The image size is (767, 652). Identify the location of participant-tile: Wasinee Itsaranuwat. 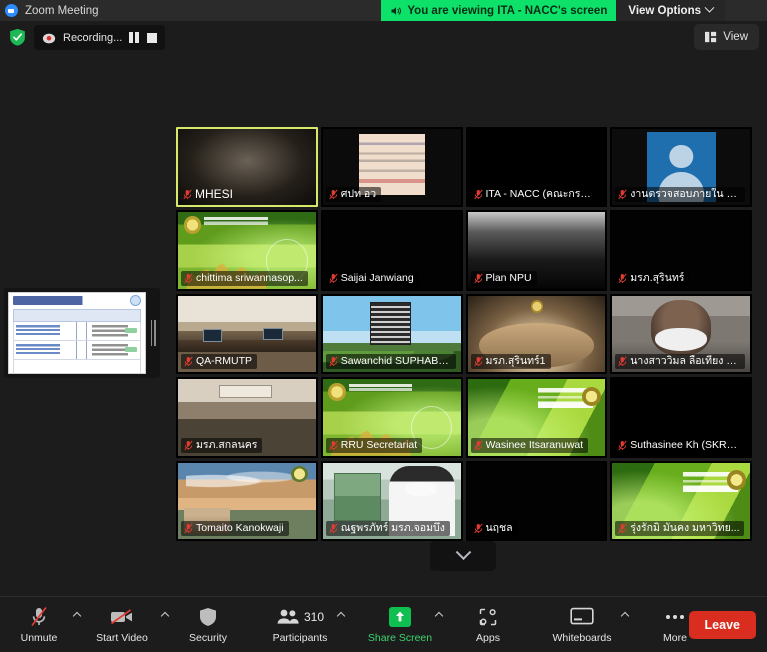
(536, 417).